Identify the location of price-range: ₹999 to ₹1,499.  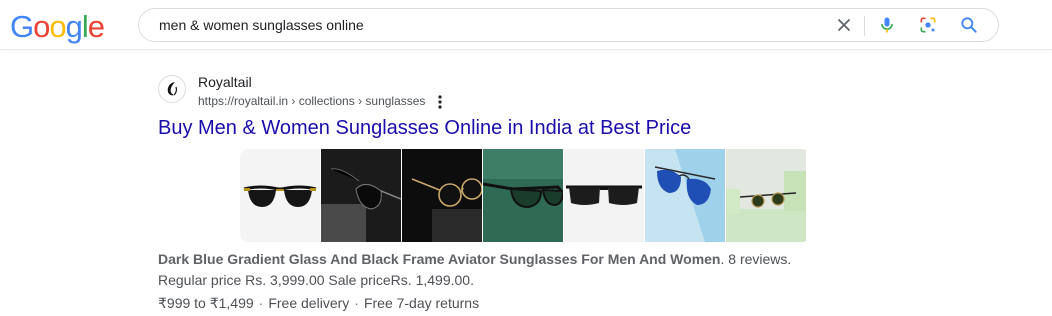
(206, 303).